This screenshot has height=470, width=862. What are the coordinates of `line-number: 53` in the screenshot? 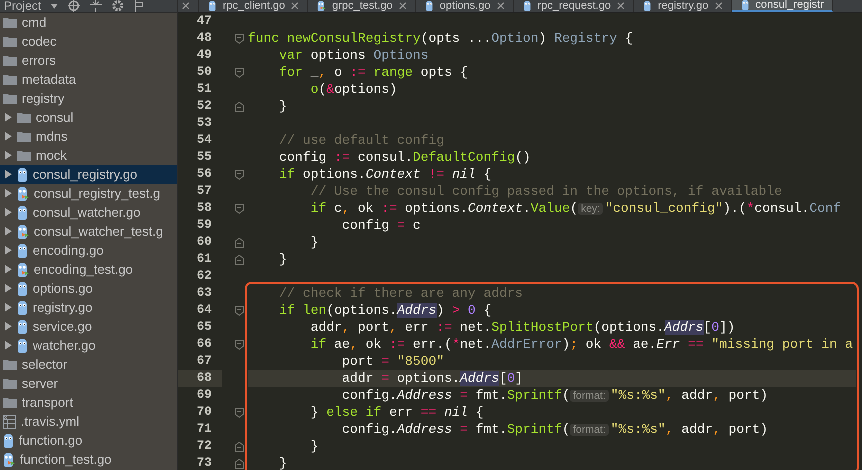 It's located at (204, 123).